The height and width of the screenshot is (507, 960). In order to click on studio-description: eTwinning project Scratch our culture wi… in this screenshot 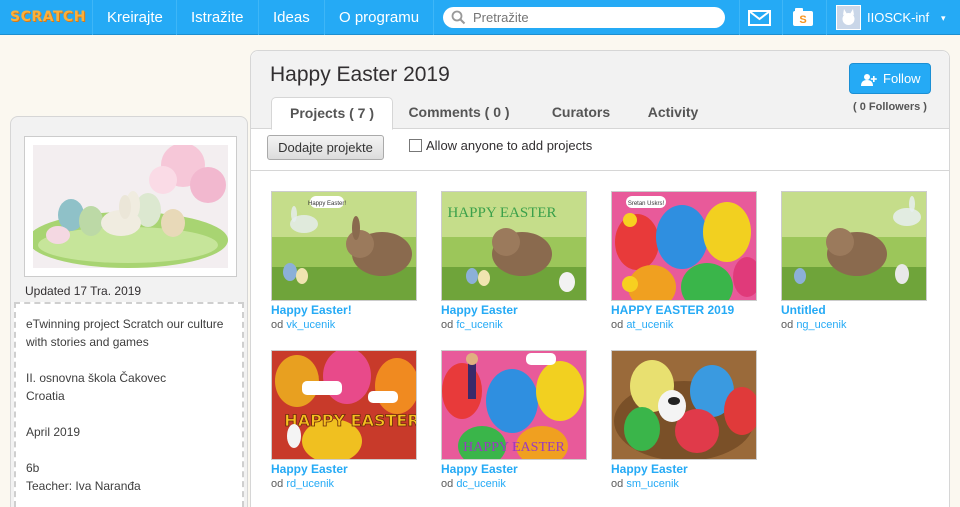, I will do `click(129, 404)`.